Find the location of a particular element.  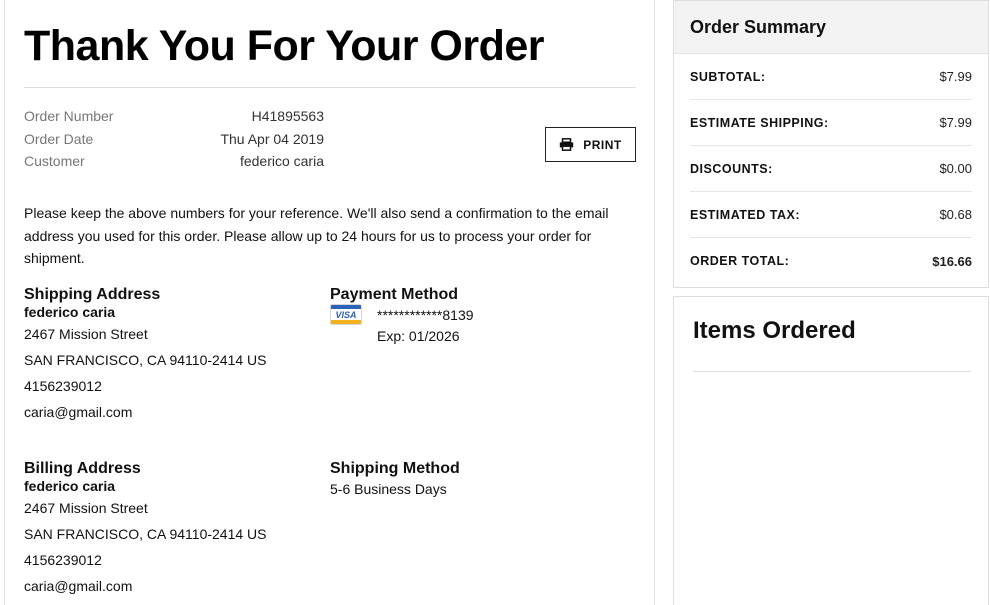

customer-row: Customer federico caria is located at coordinates (174, 161).